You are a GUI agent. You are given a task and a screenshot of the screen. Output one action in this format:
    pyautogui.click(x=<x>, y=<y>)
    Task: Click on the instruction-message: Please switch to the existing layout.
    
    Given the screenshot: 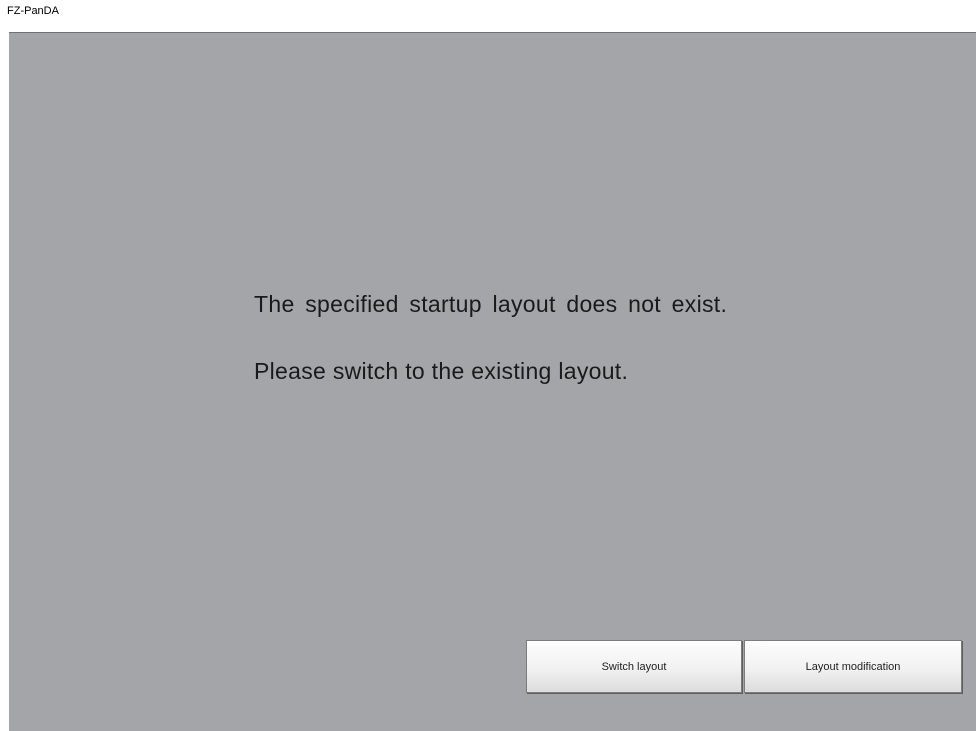 What is the action you would take?
    pyautogui.click(x=441, y=371)
    